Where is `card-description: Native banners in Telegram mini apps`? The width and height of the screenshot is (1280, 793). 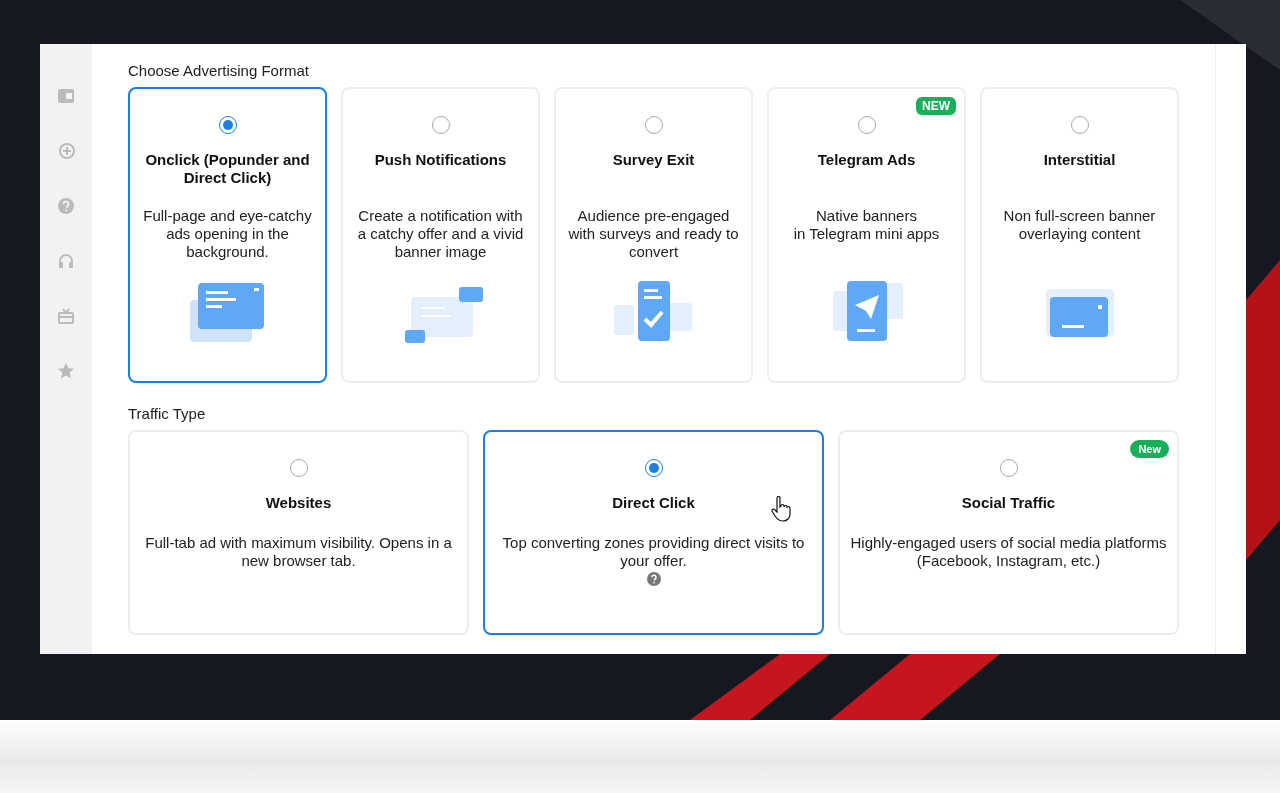
card-description: Native banners in Telegram mini apps is located at coordinates (866, 225).